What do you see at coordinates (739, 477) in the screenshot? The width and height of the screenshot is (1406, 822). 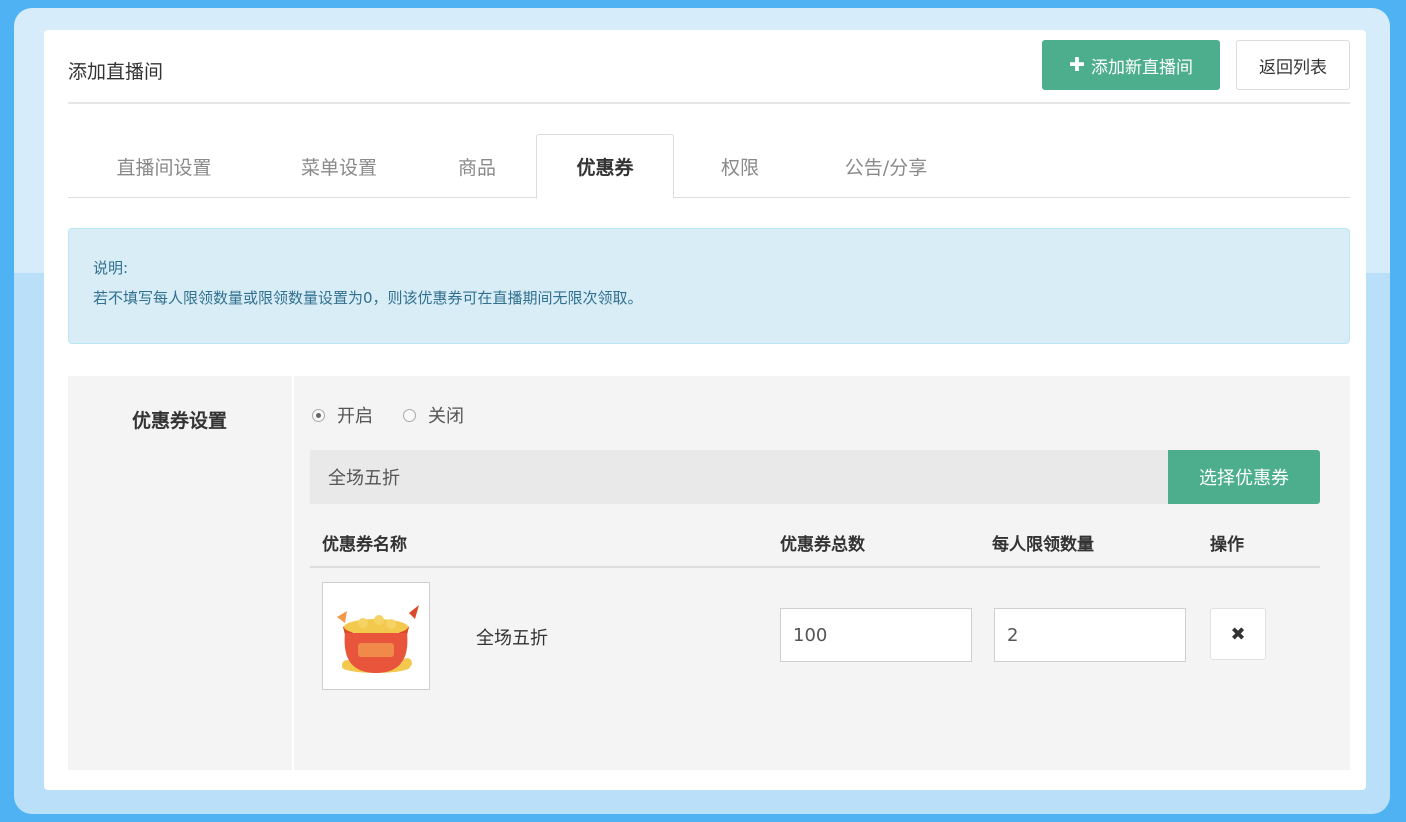 I see `selected-coupon-field: 全场五折` at bounding box center [739, 477].